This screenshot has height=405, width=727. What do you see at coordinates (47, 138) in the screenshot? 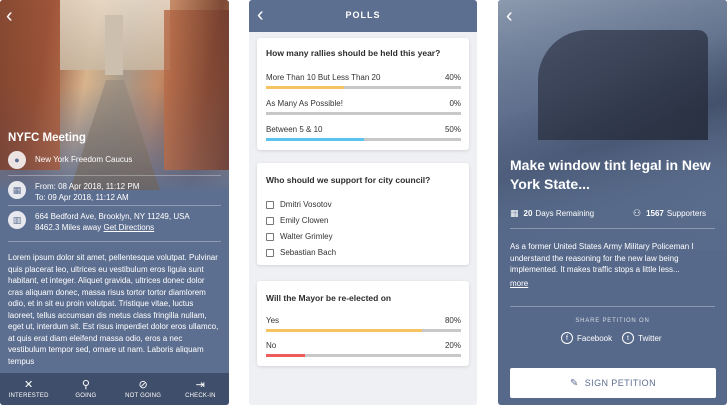
I see `event-title: NYFC Meeting` at bounding box center [47, 138].